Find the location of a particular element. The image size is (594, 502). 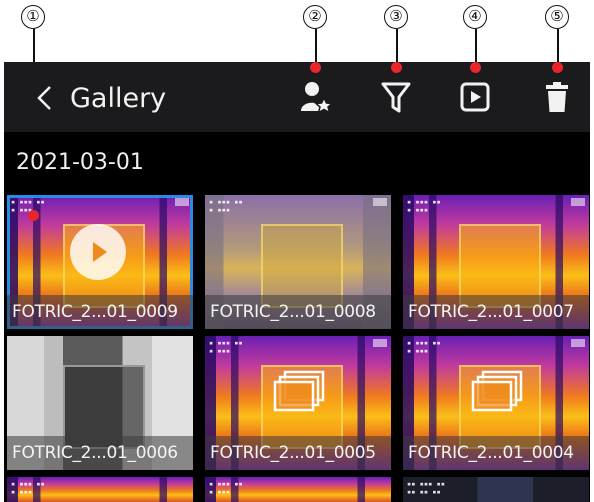

callout-4-leader is located at coordinates (476, 47).